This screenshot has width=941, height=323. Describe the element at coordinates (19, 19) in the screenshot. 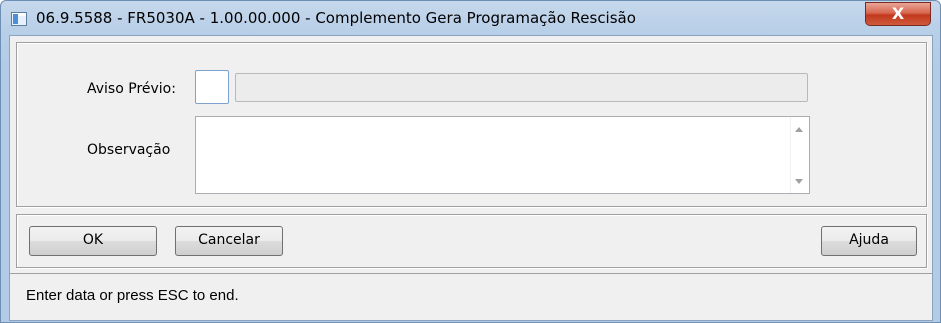

I see `window-app-icon` at that location.